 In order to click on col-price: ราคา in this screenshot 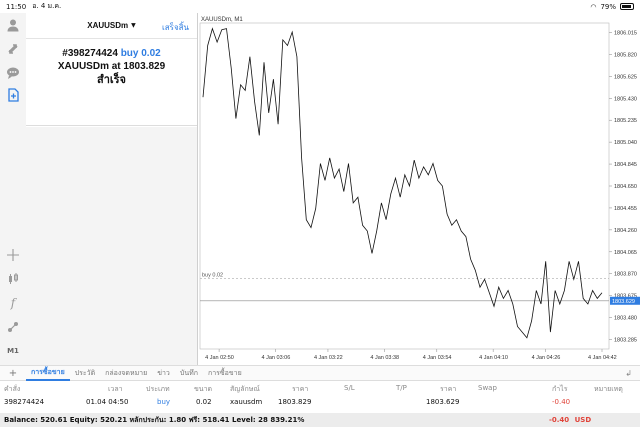, I will do `click(300, 389)`.